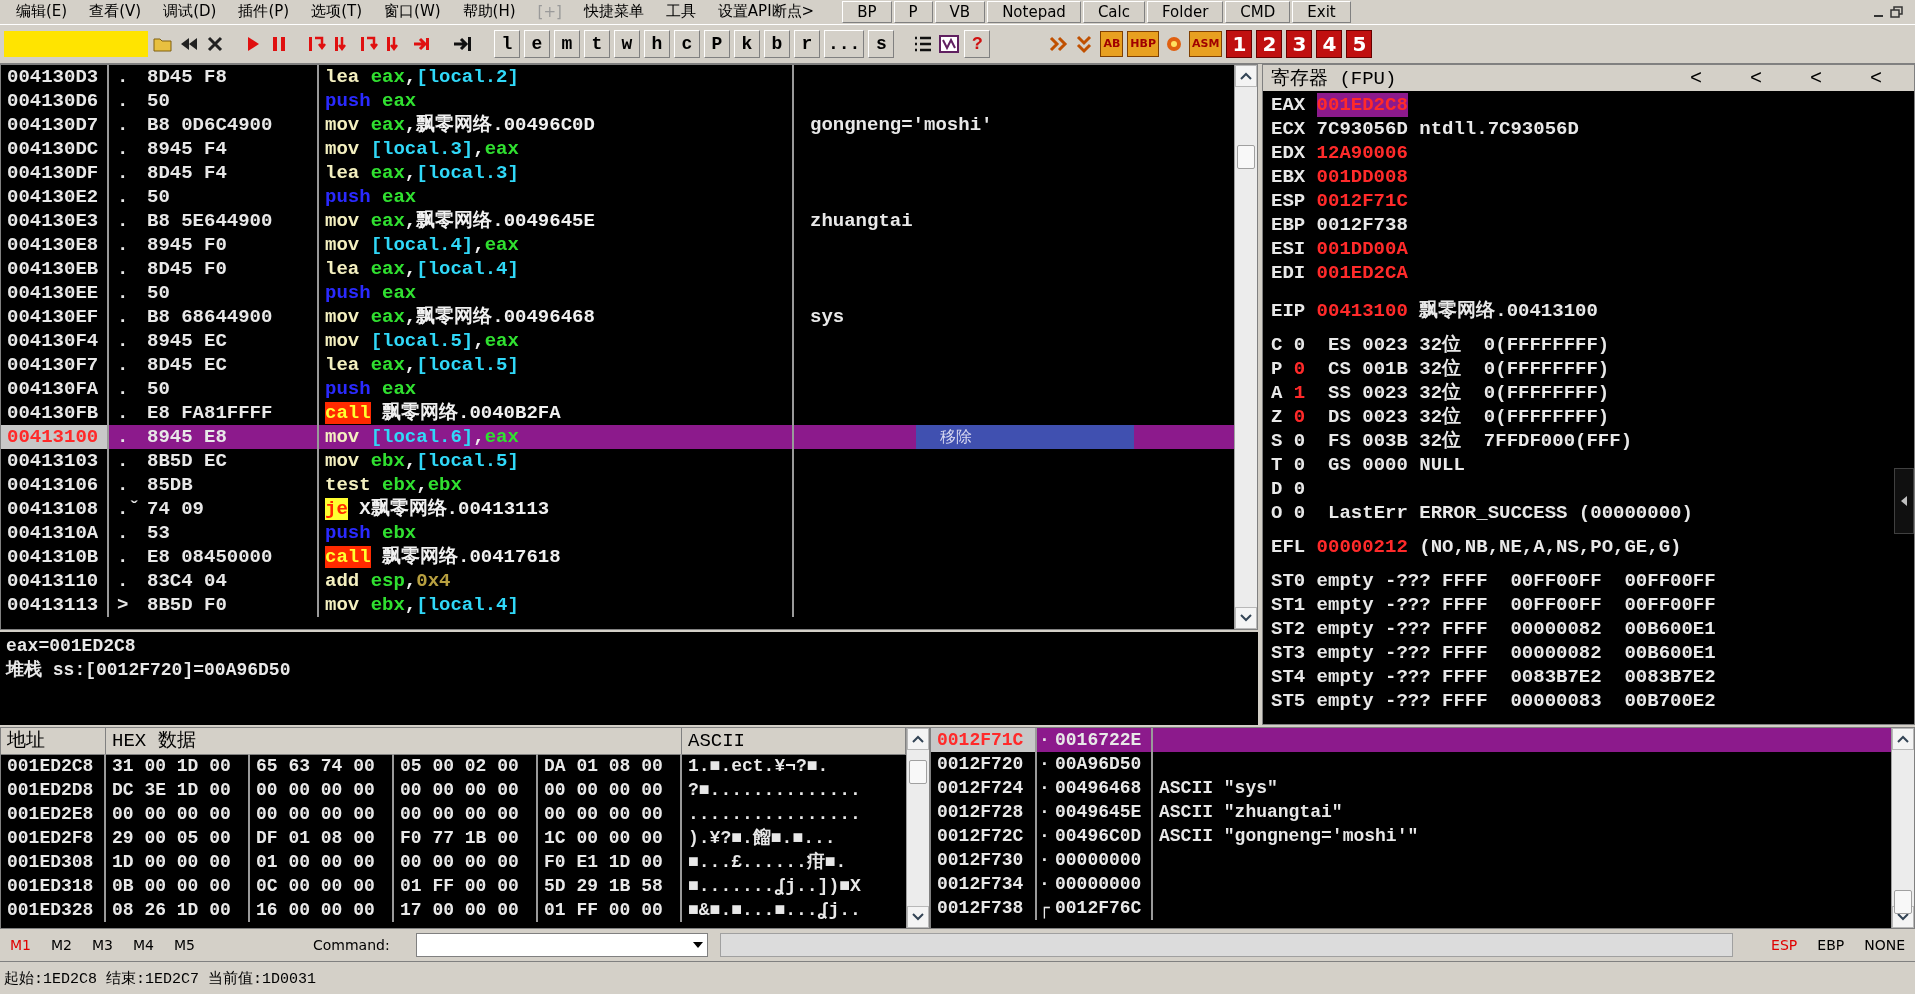  Describe the element at coordinates (1362, 128) in the screenshot. I see `register-value: 7C93056D` at that location.